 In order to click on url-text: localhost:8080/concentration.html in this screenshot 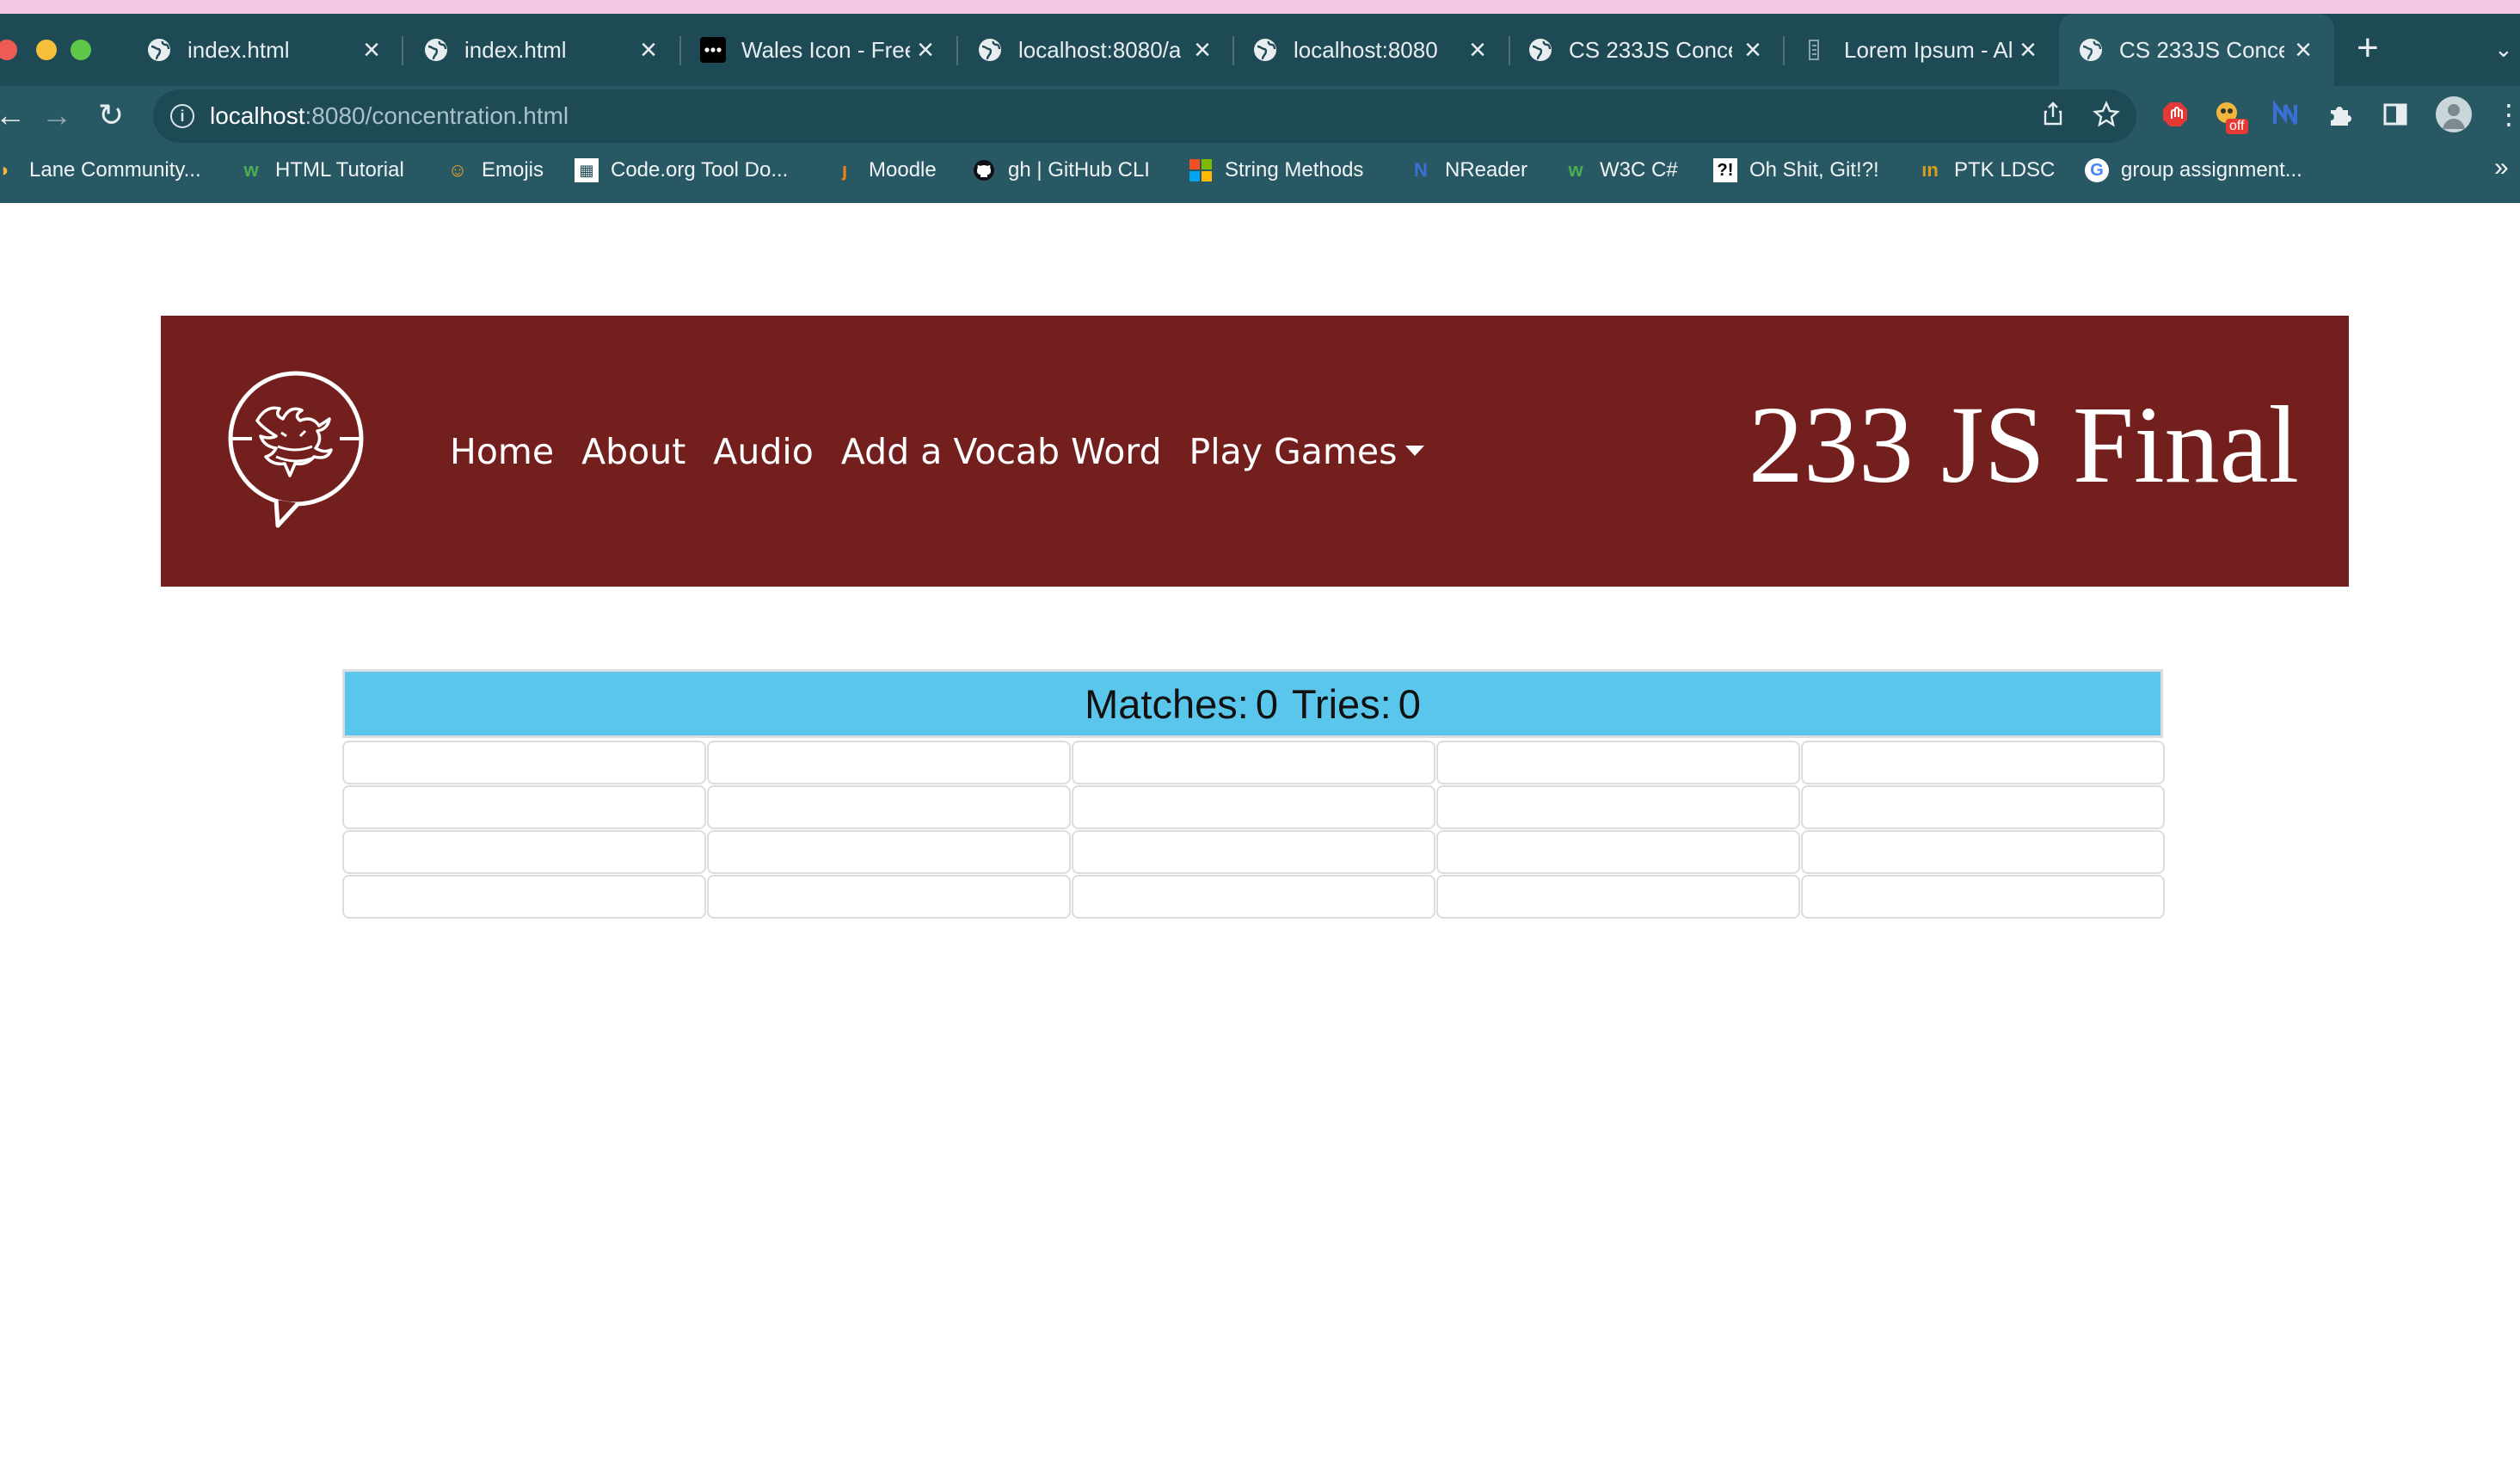, I will do `click(390, 116)`.